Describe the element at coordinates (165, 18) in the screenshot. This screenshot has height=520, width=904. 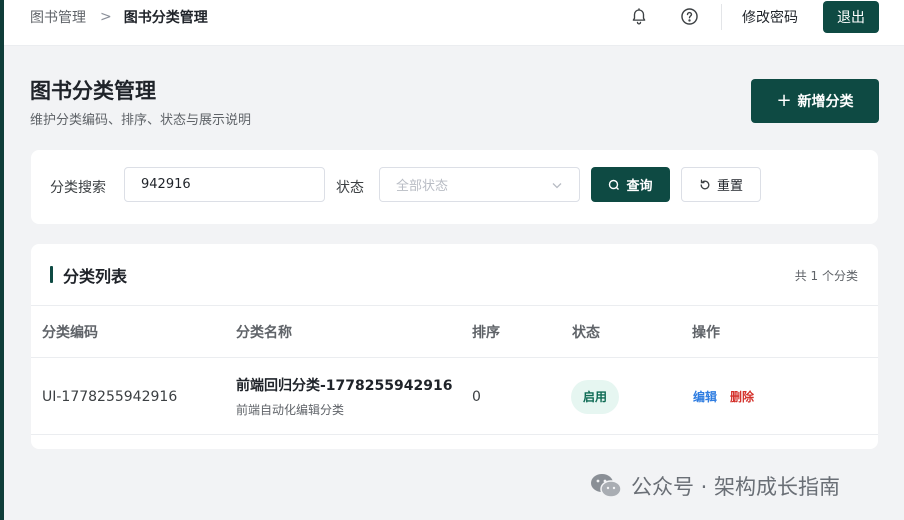
I see `breadcrumb-current: 图书分类管理` at that location.